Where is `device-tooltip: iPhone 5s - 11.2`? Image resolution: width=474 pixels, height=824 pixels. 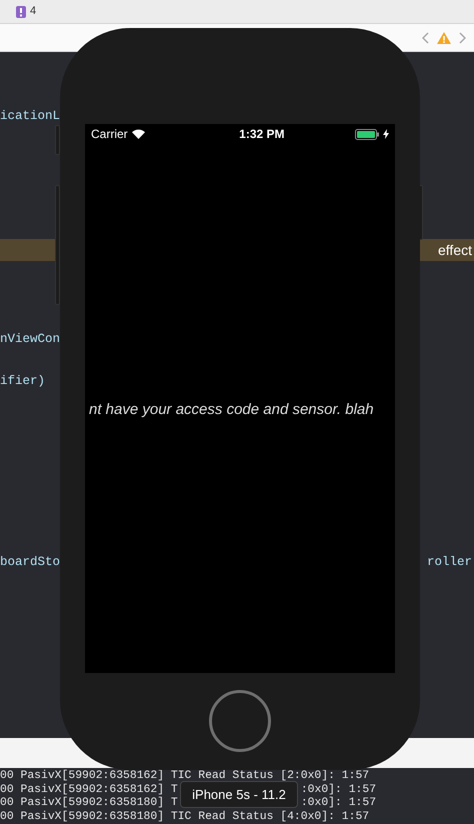
device-tooltip: iPhone 5s - 11.2 is located at coordinates (239, 794).